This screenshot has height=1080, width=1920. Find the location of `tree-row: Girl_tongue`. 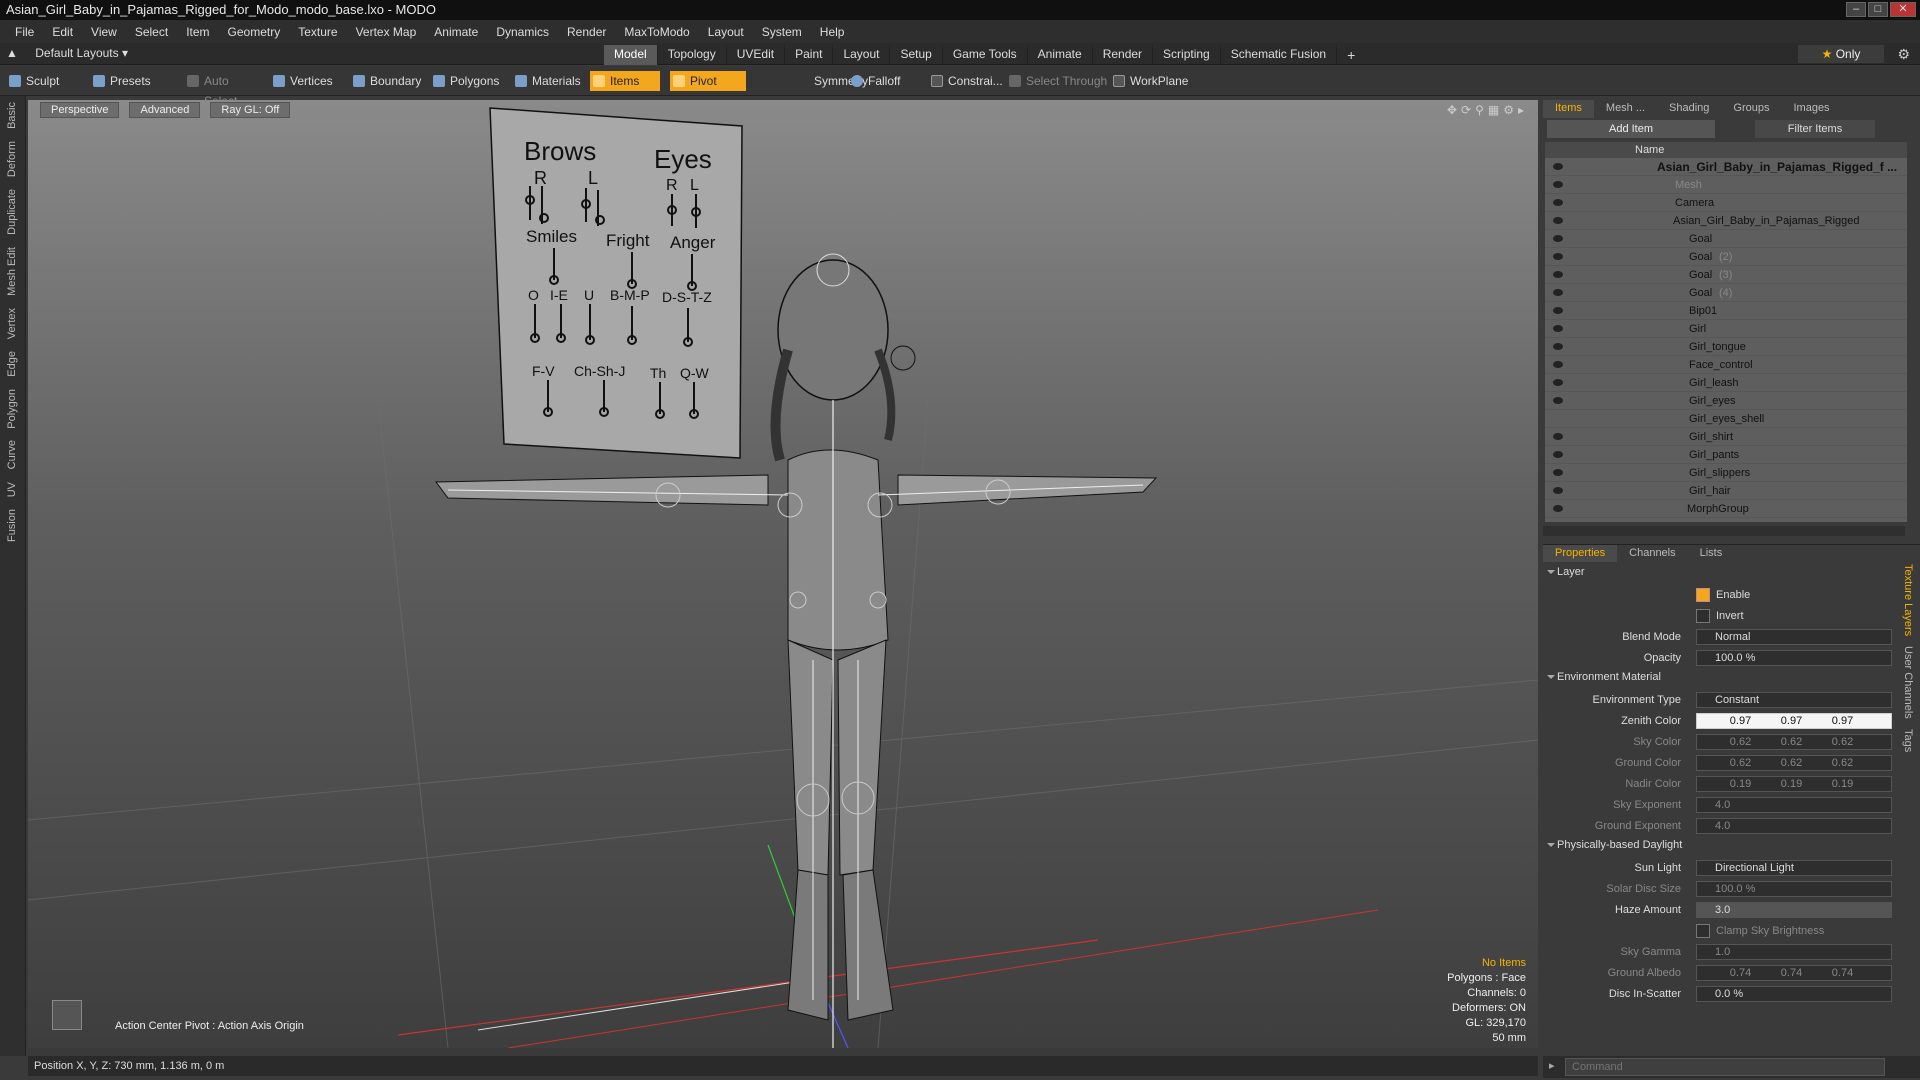

tree-row: Girl_tongue is located at coordinates (1726, 347).